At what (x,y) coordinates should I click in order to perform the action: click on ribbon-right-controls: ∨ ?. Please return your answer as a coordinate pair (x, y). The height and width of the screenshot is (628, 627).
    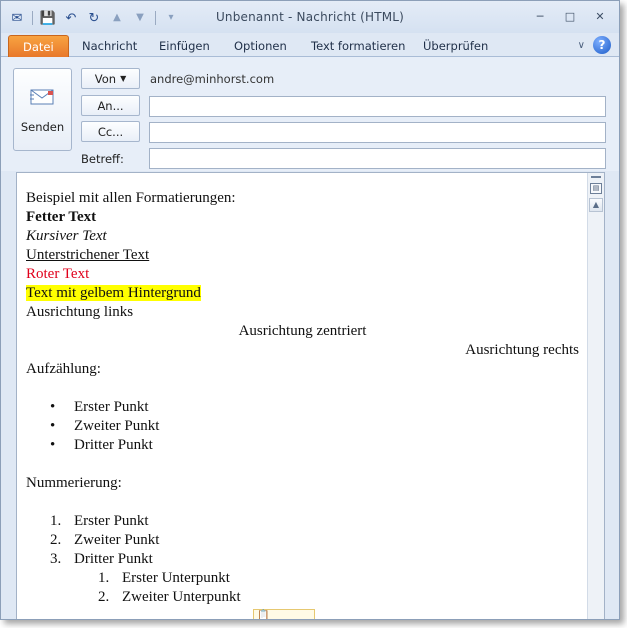
    Looking at the image, I should click on (594, 45).